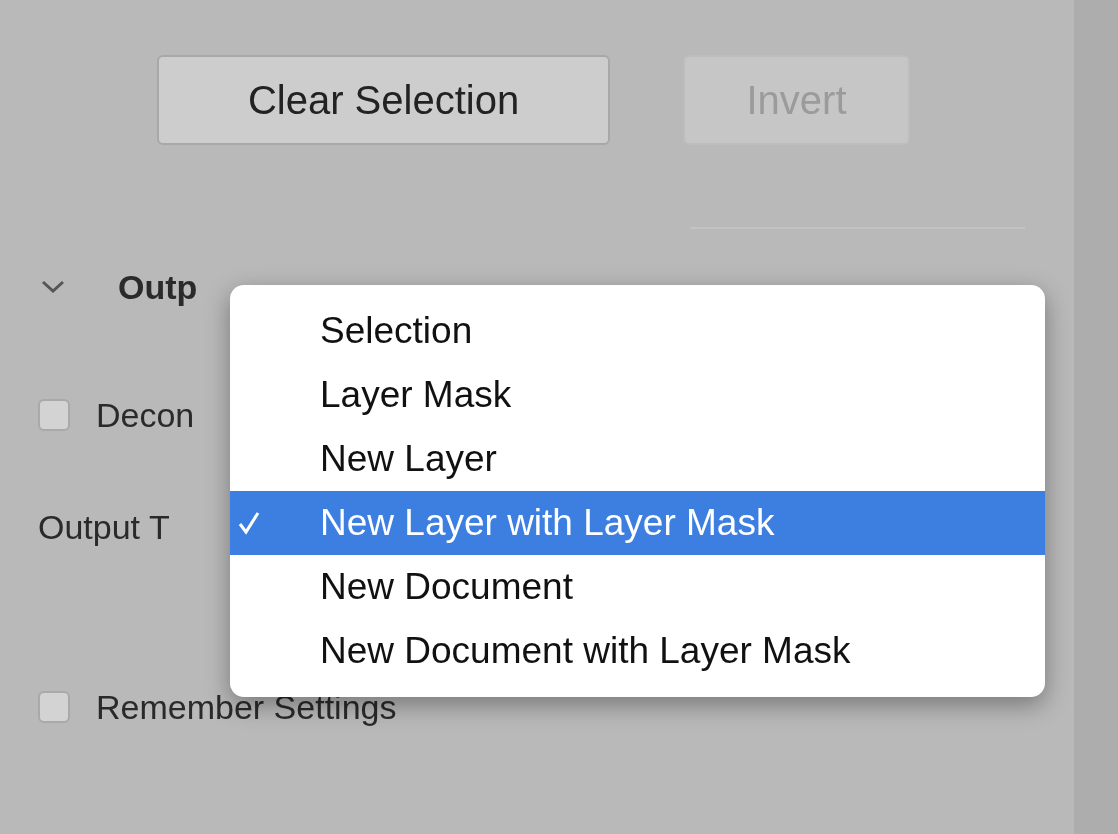  I want to click on menu-item: Selection, so click(637, 331).